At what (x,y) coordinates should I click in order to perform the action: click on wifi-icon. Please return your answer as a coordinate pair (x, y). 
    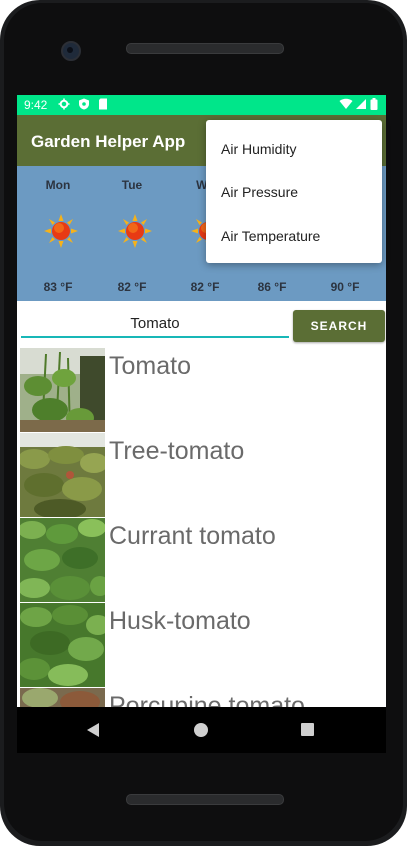
    Looking at the image, I should click on (346, 103).